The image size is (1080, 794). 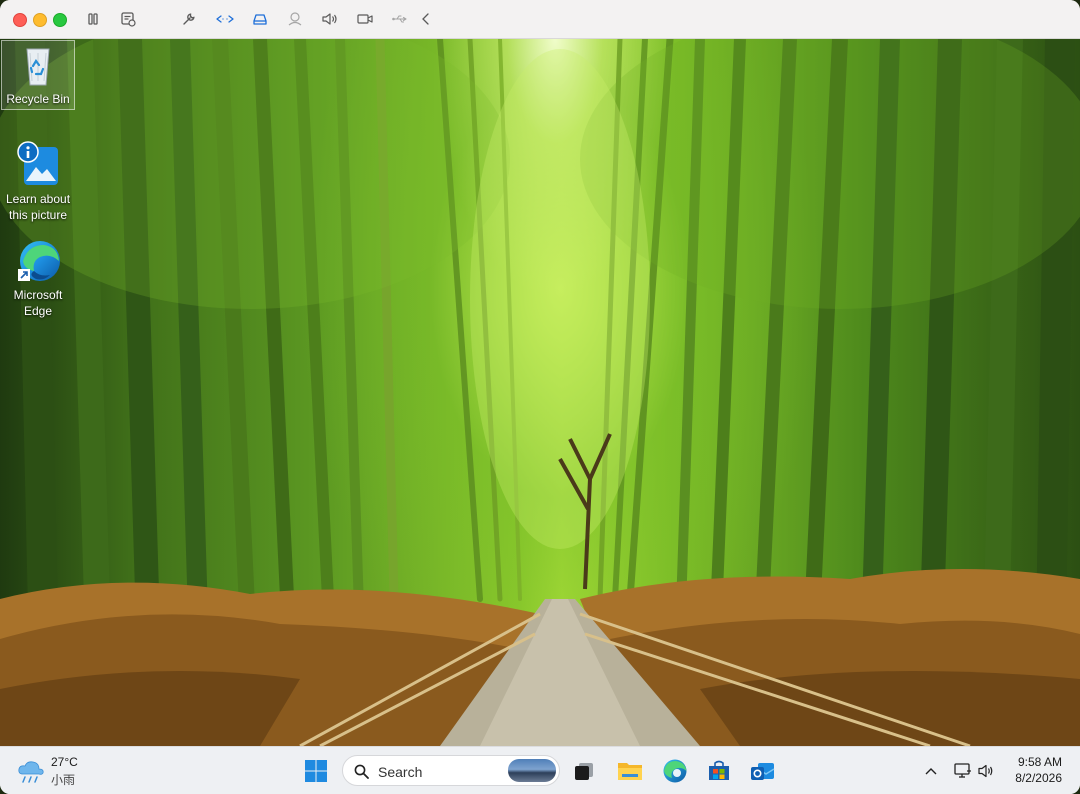 What do you see at coordinates (451, 770) in the screenshot?
I see `search-input: Search` at bounding box center [451, 770].